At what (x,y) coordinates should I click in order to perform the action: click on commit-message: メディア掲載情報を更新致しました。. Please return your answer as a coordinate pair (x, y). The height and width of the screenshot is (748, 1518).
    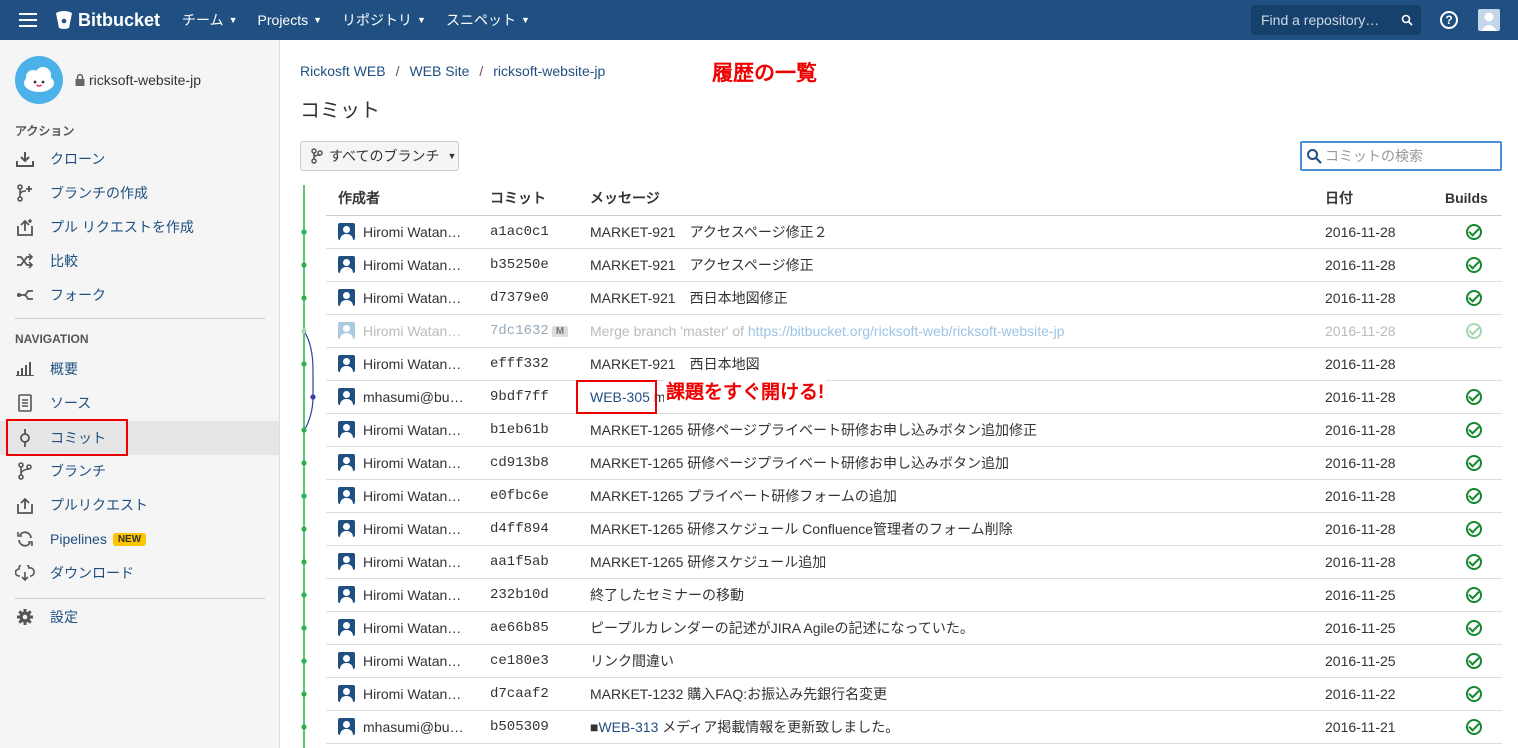
    Looking at the image, I should click on (778, 727).